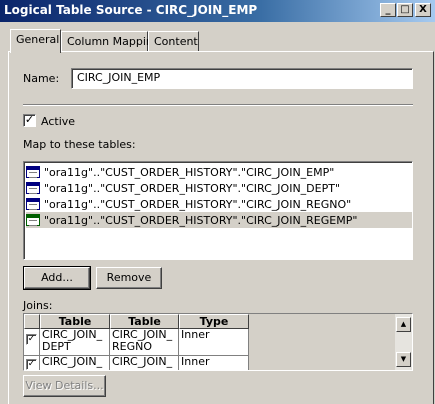 This screenshot has height=404, width=435. What do you see at coordinates (110, 41) in the screenshot?
I see `tab-column-mapping: Column Mapping` at bounding box center [110, 41].